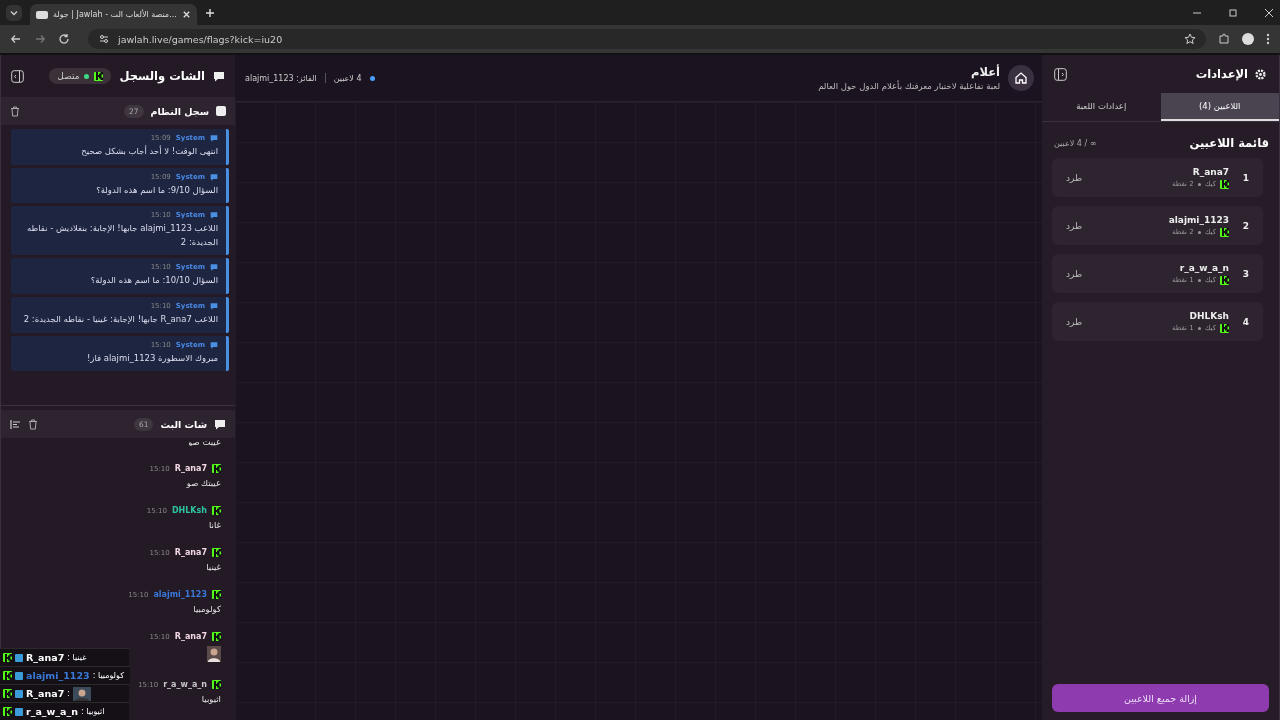 Image resolution: width=1280 pixels, height=720 pixels. What do you see at coordinates (1198, 219) in the screenshot?
I see `player-name: alajmi_1123` at bounding box center [1198, 219].